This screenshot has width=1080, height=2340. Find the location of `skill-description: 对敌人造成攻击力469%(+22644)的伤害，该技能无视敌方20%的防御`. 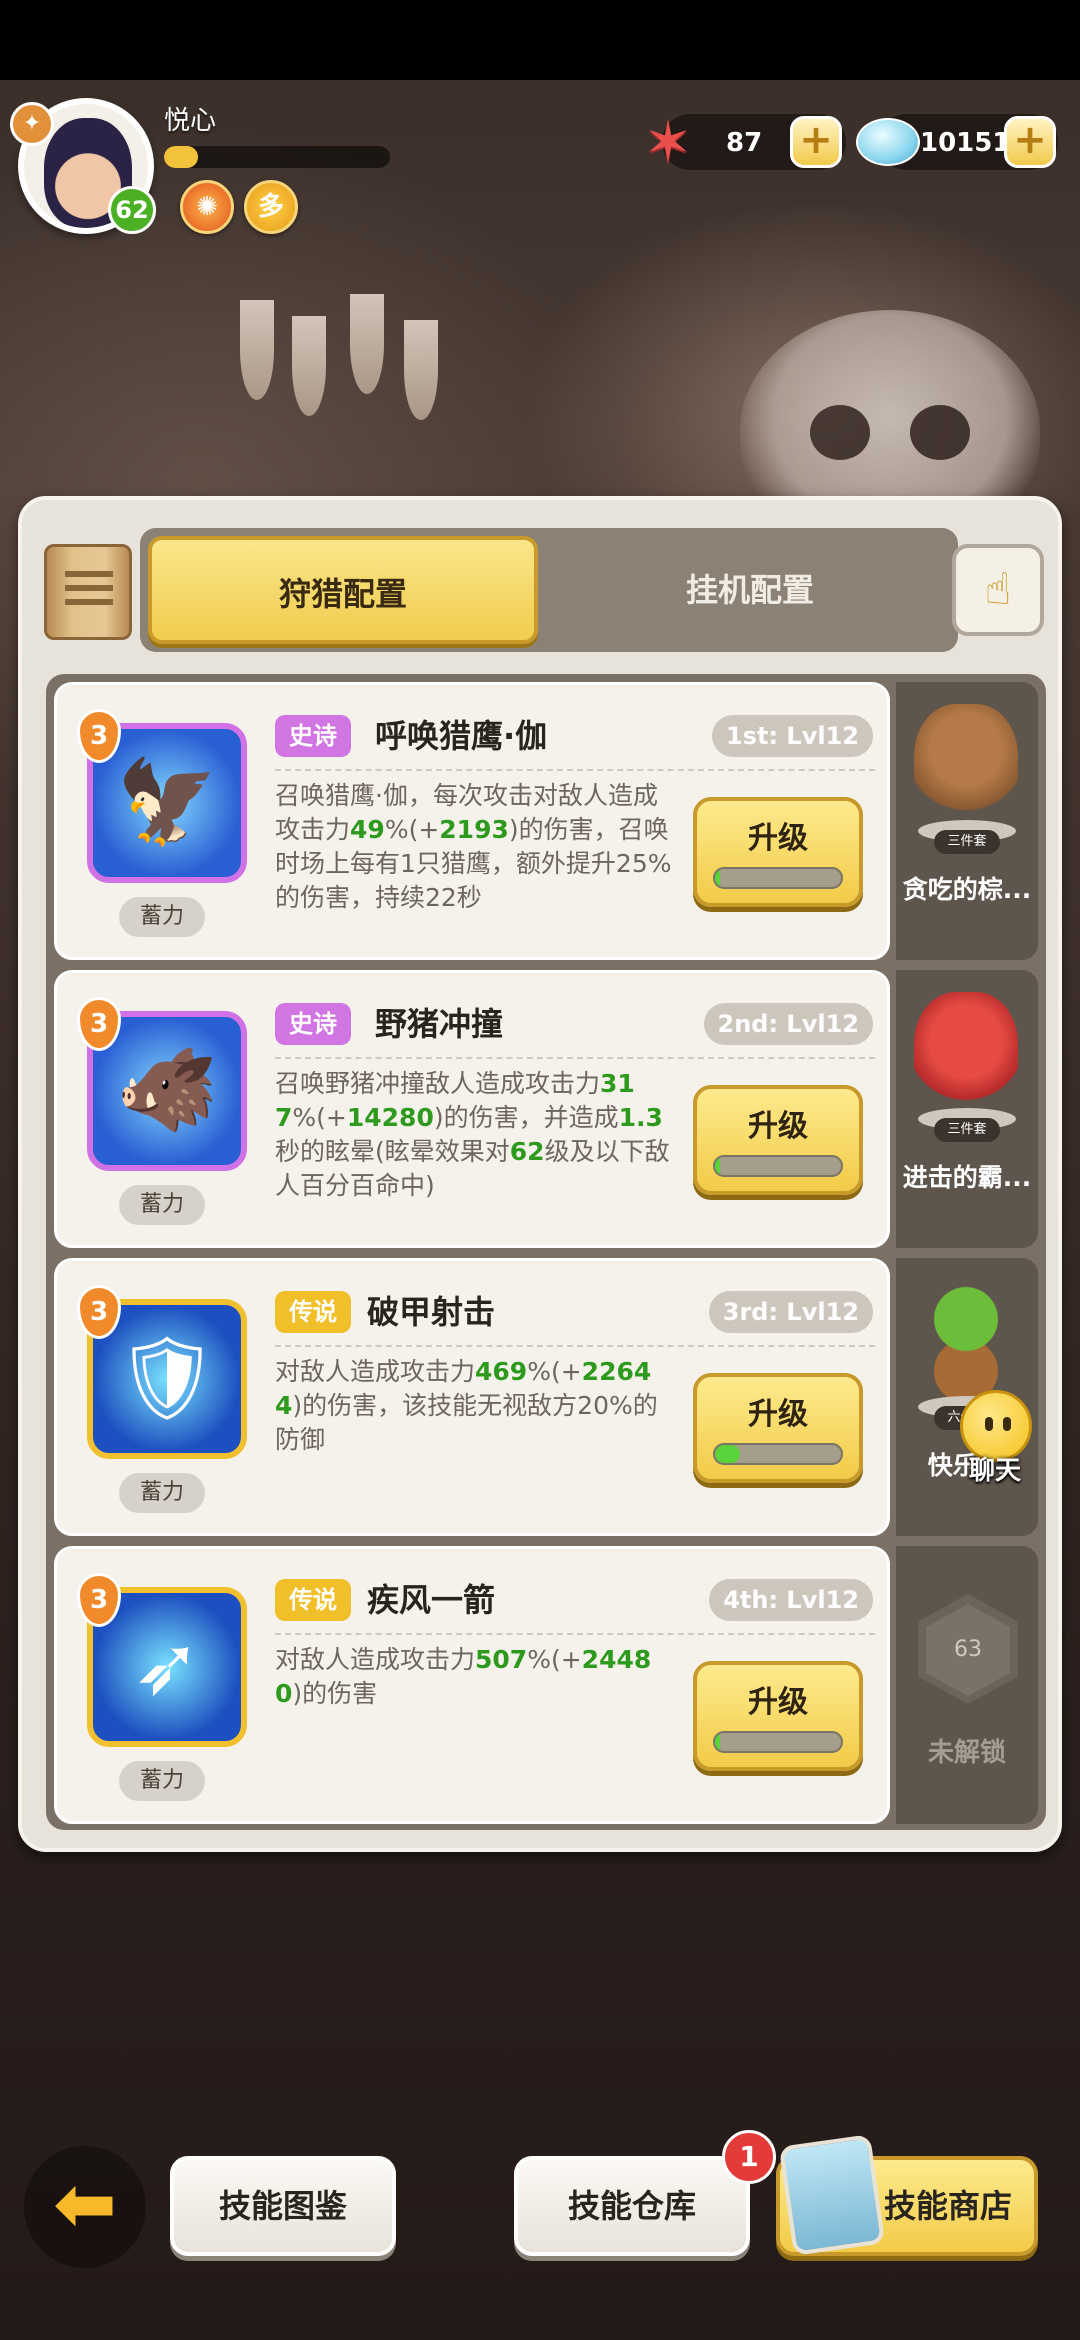

skill-description: 对敌人造成攻击力469%(+22644)的伤害，该技能无视敌方20%的防御 is located at coordinates (475, 1406).